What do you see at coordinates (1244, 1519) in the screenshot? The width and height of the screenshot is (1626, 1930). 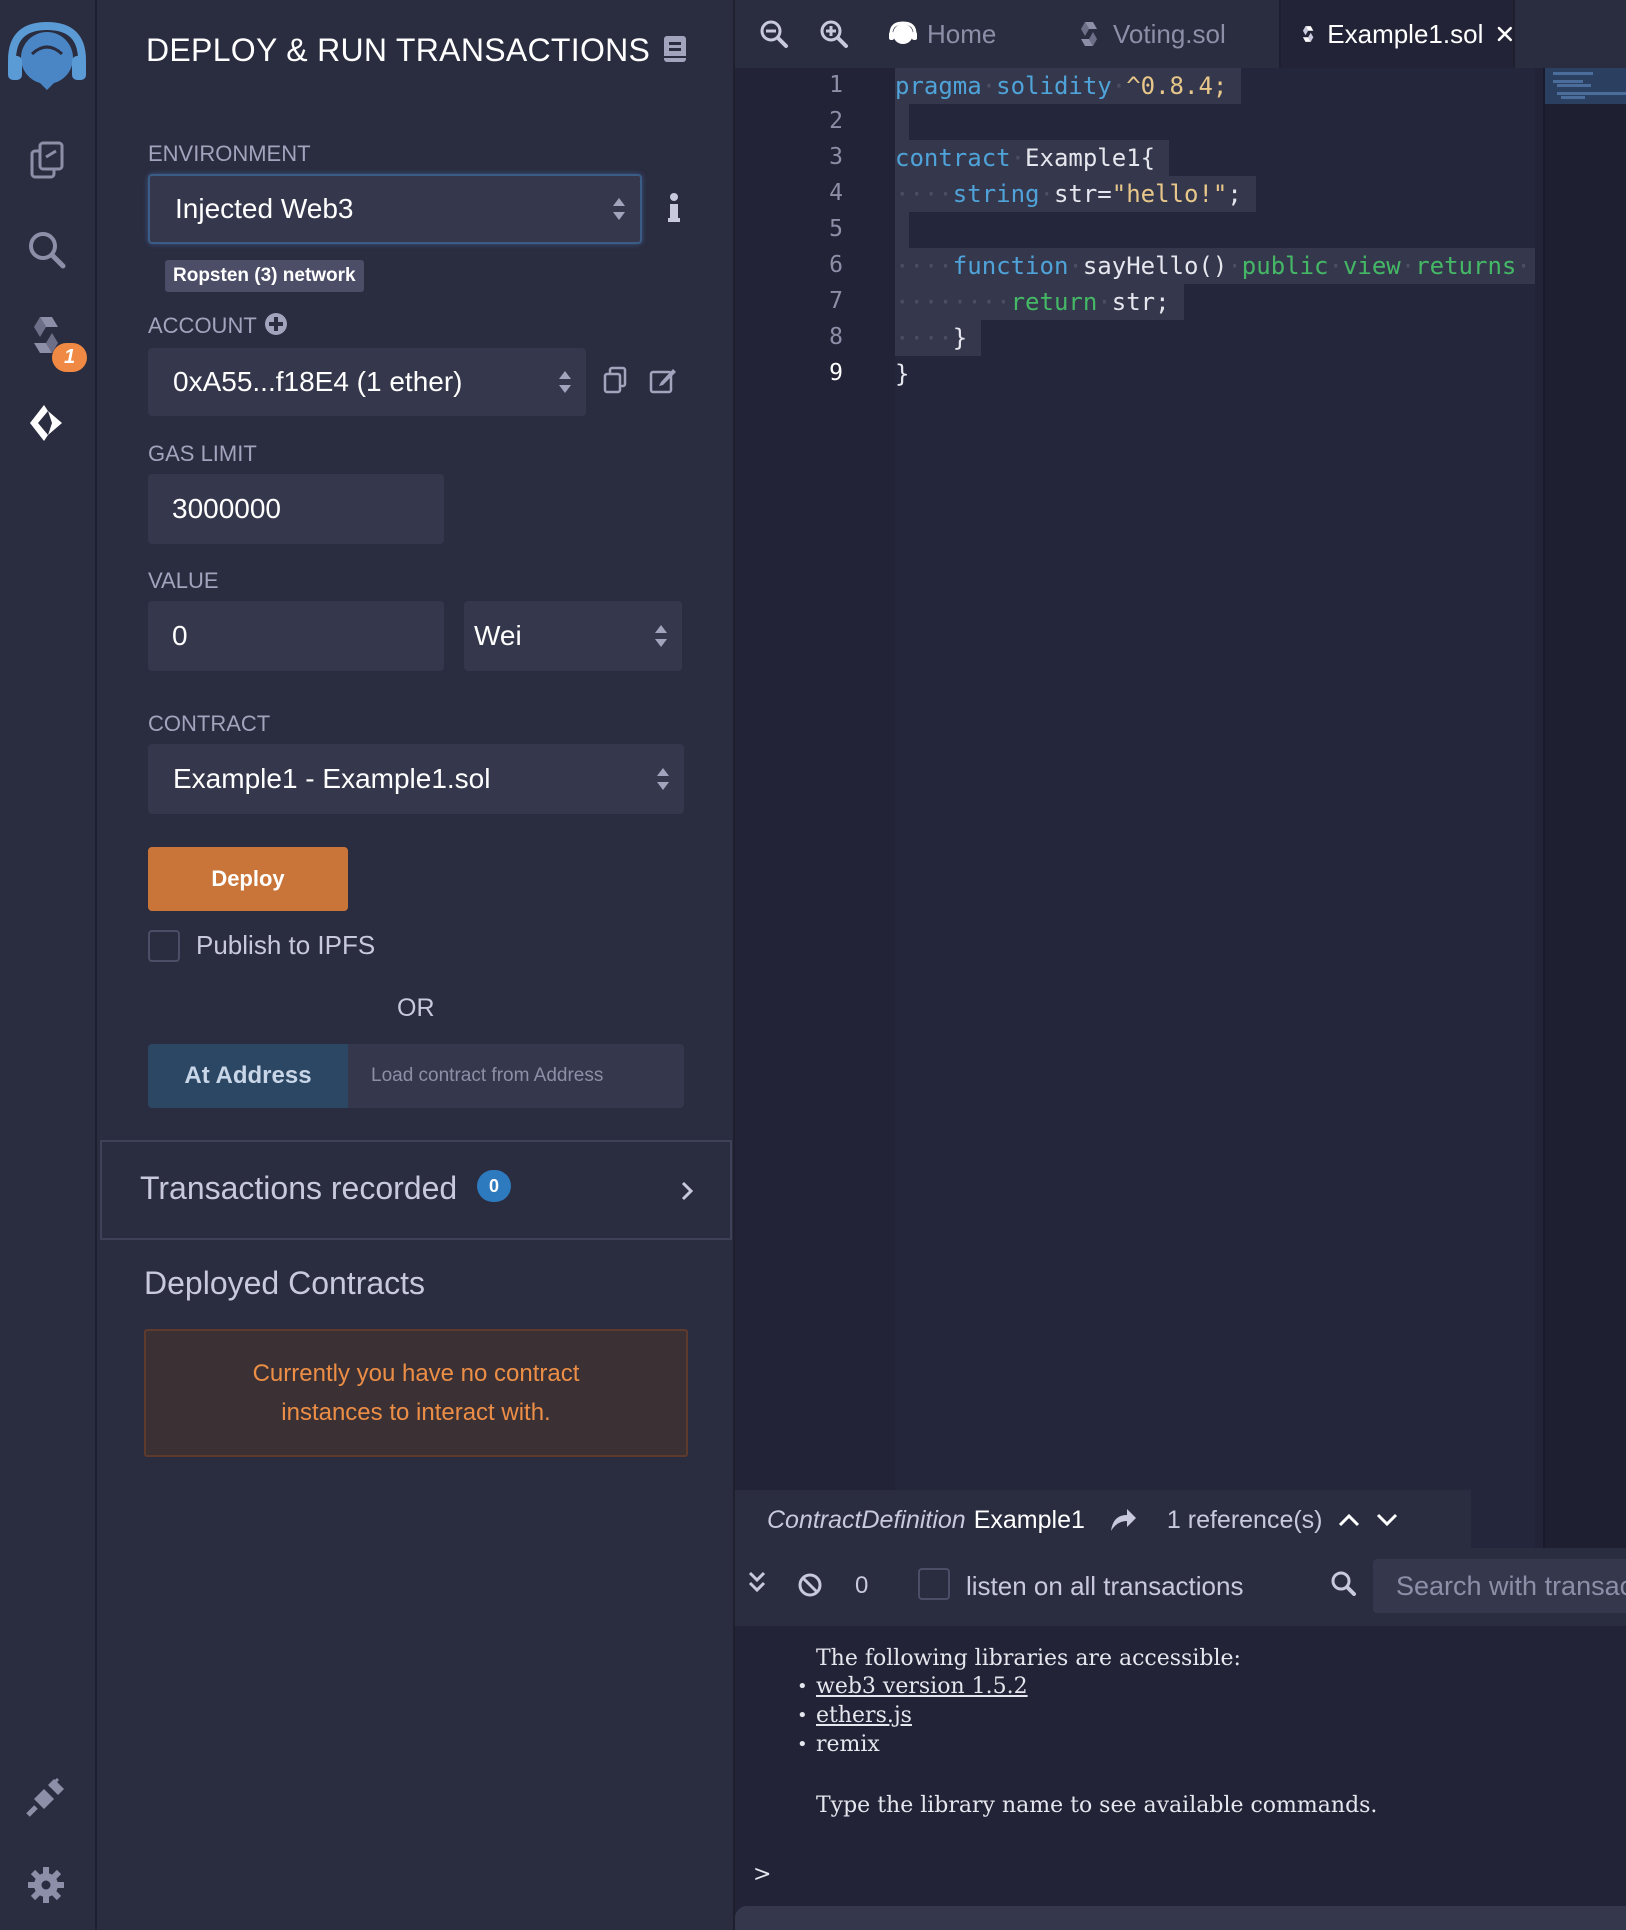 I see `reference-count: 1 reference(s)` at bounding box center [1244, 1519].